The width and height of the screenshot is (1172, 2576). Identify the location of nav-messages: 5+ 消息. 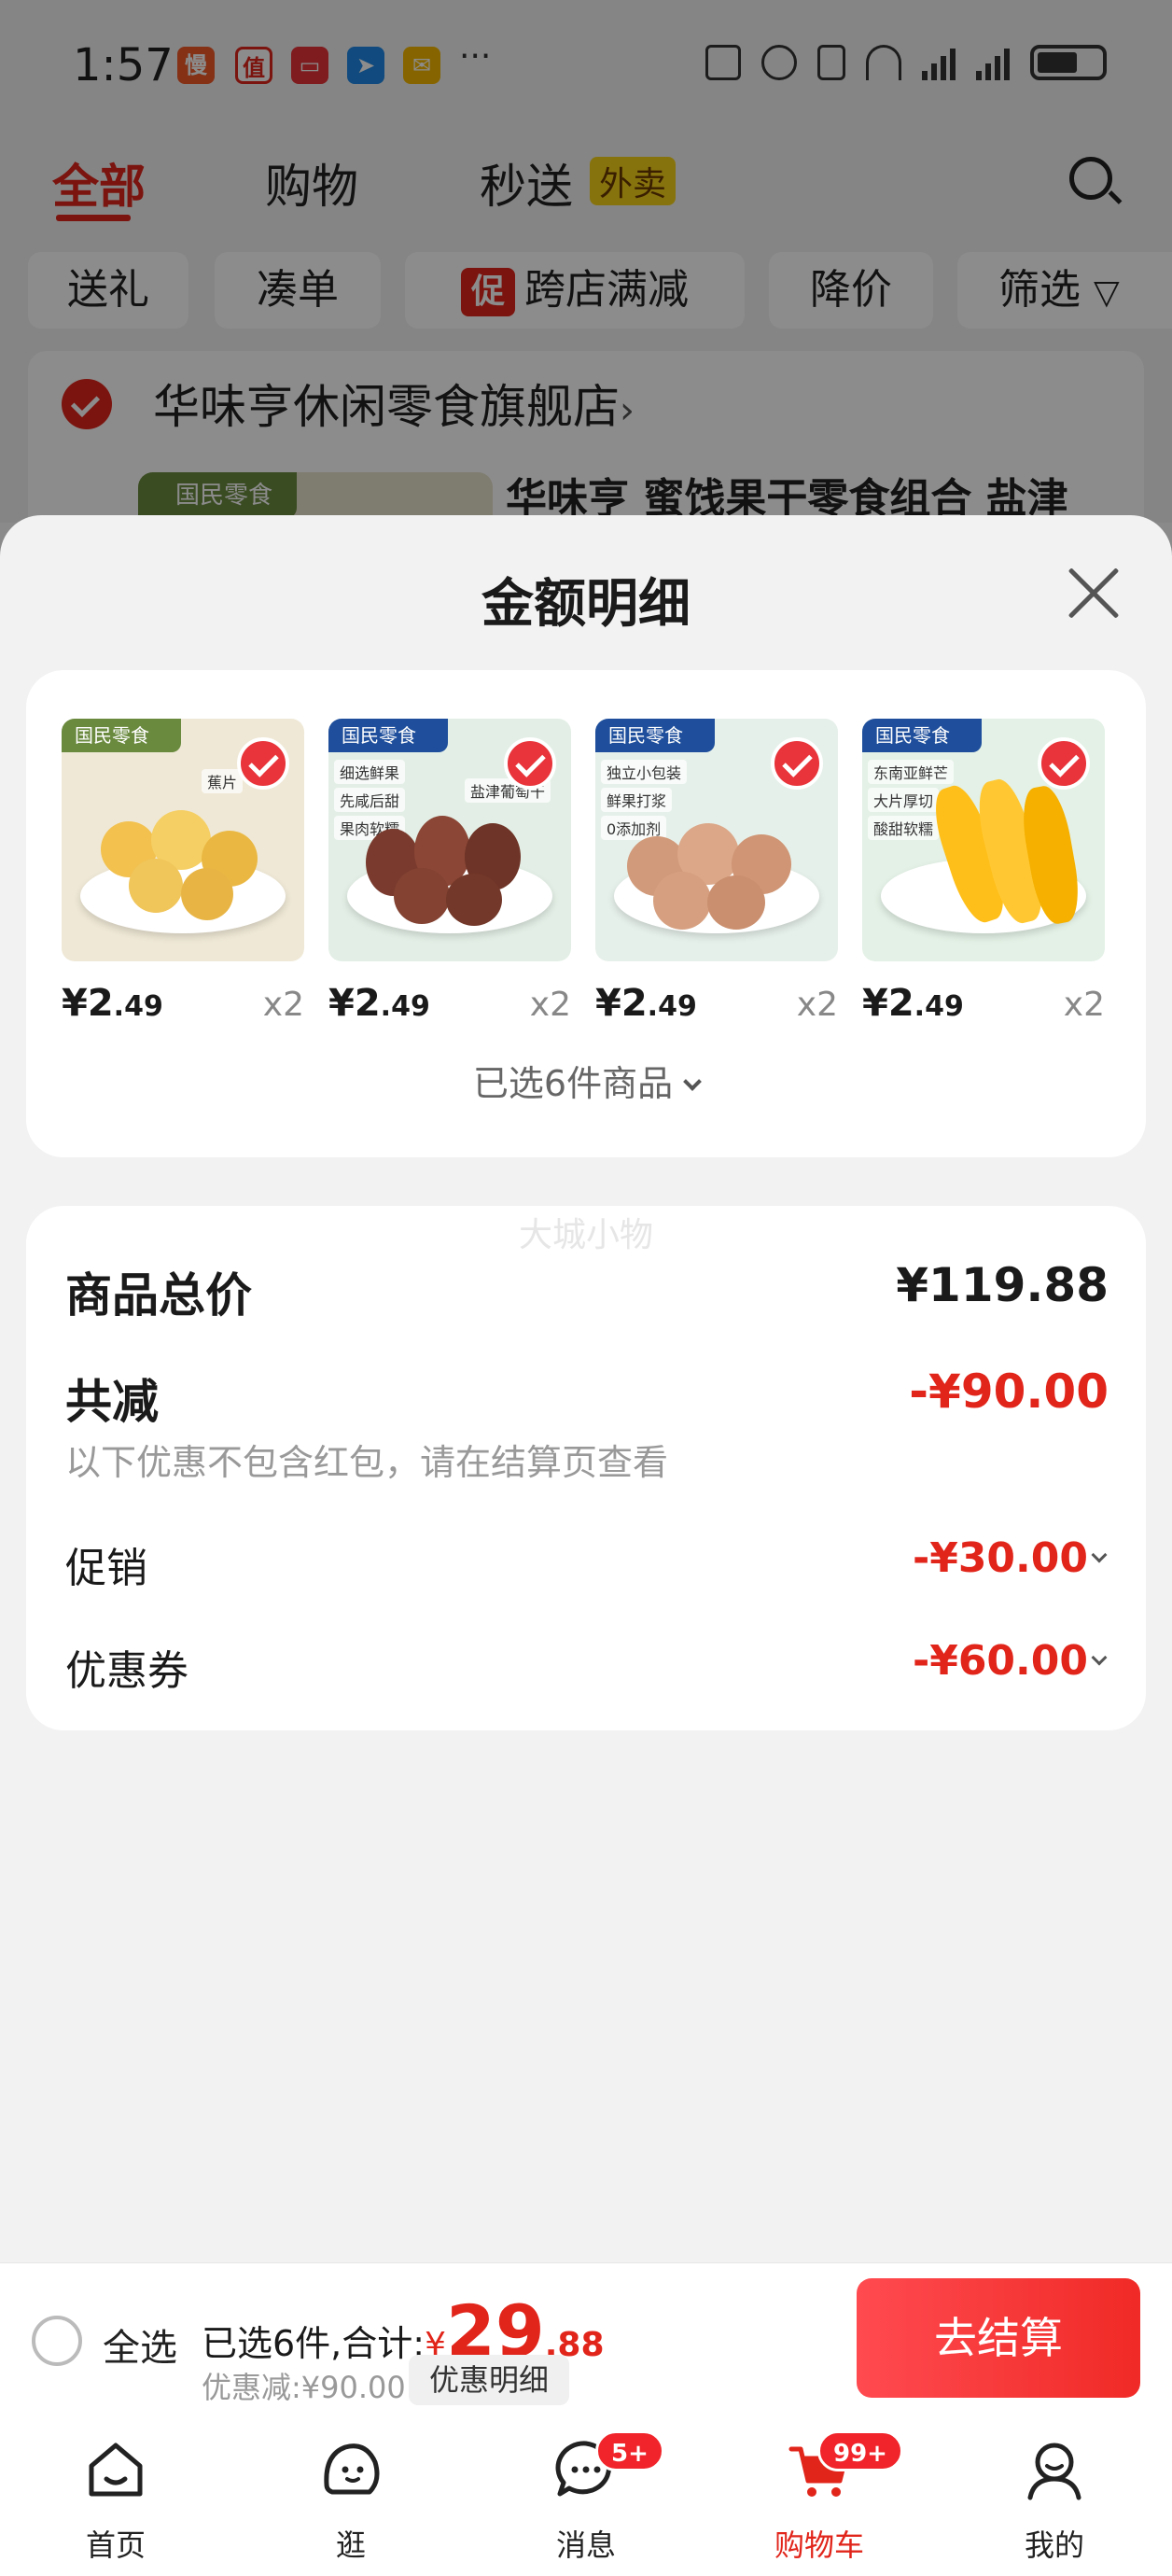
(586, 2497).